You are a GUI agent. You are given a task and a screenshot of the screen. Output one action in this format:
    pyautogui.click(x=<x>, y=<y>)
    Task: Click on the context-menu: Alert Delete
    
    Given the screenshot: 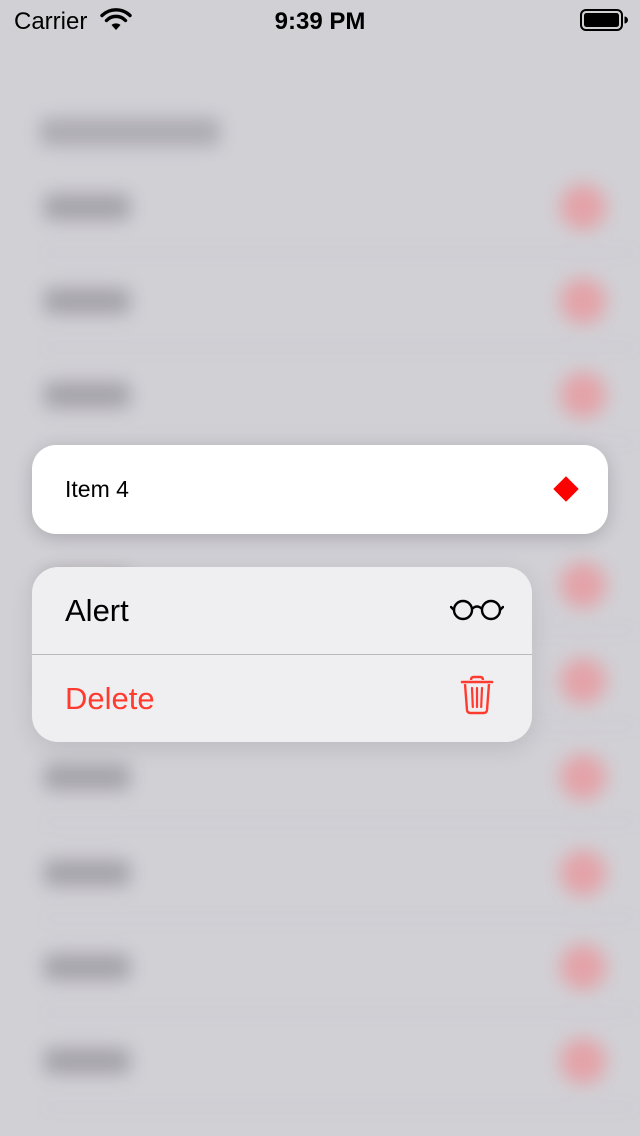 What is the action you would take?
    pyautogui.click(x=282, y=654)
    